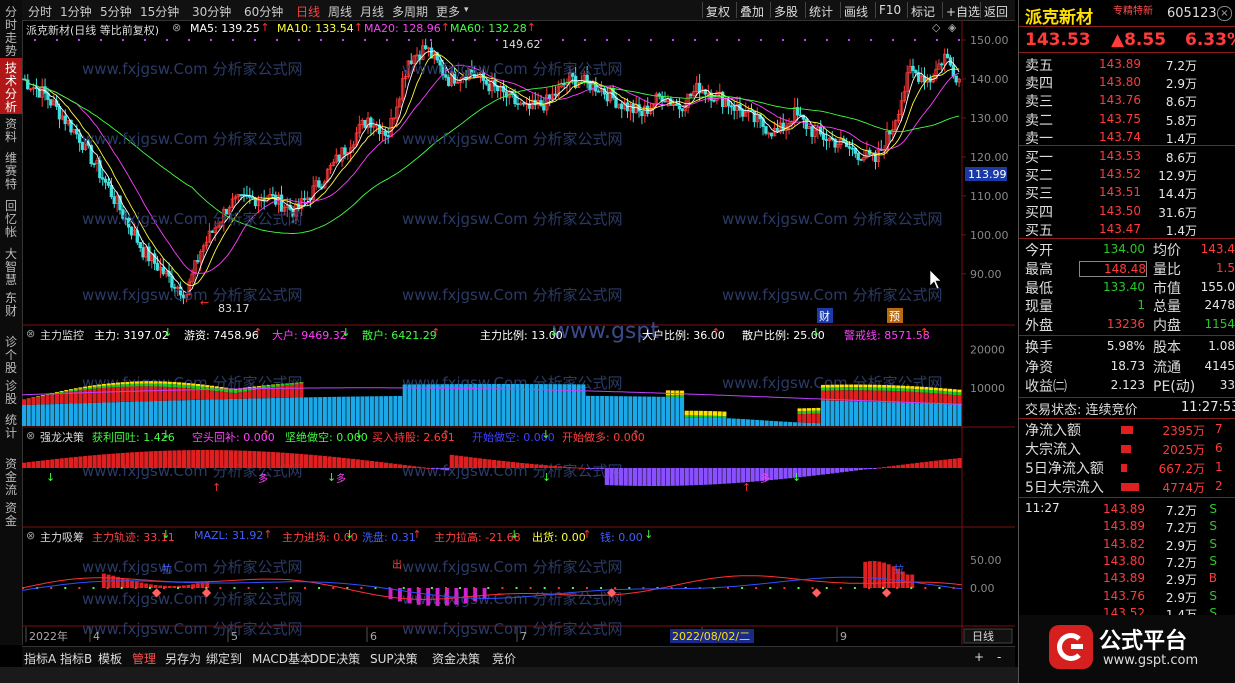 The height and width of the screenshot is (683, 1235). Describe the element at coordinates (335, 658) in the screenshot. I see `indicator-tab: DDE决策` at that location.